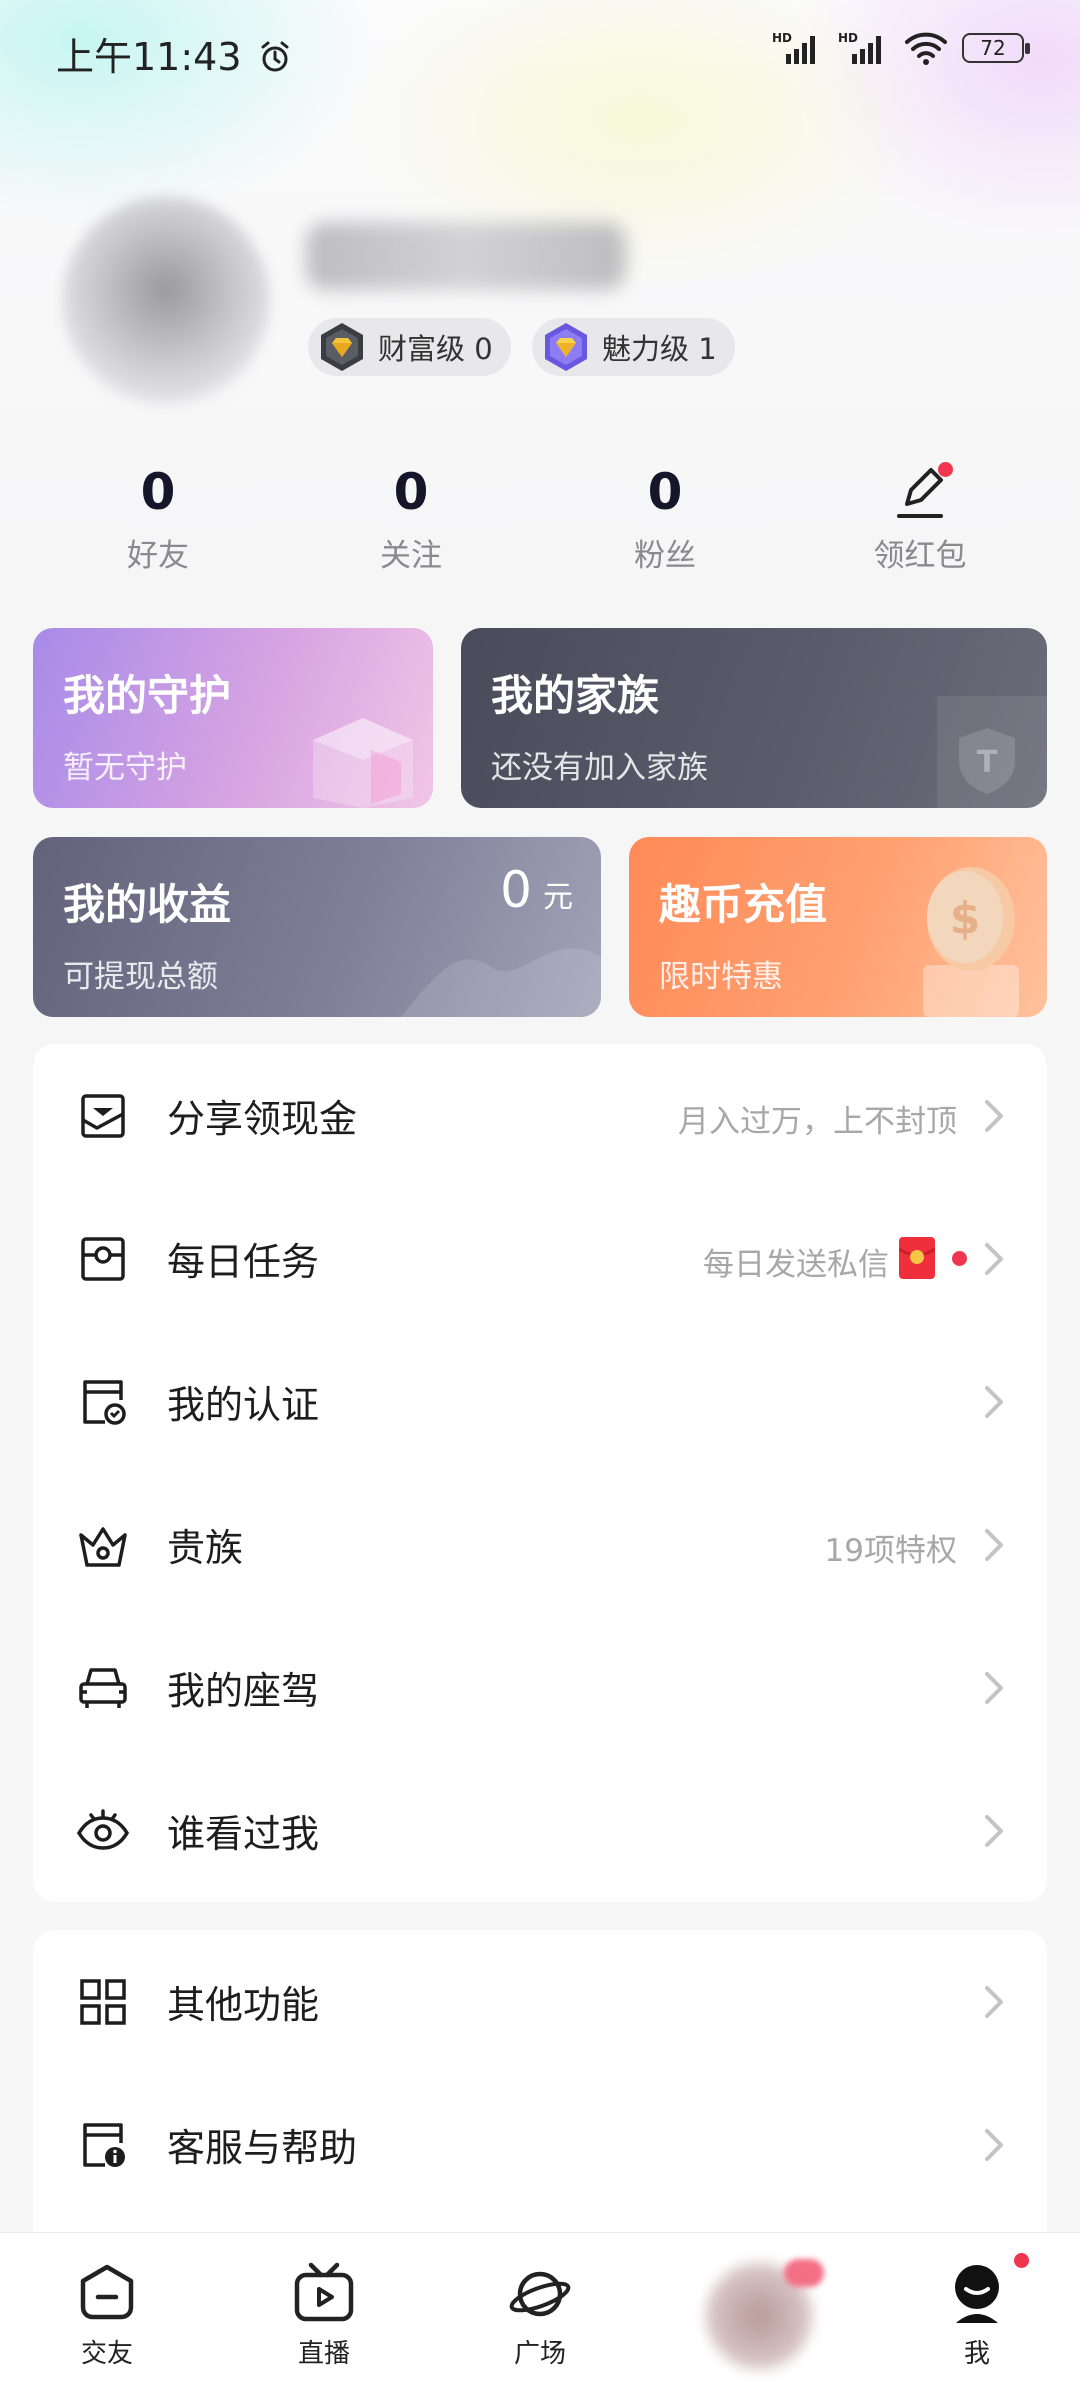  What do you see at coordinates (275, 56) in the screenshot?
I see `alarm-icon` at bounding box center [275, 56].